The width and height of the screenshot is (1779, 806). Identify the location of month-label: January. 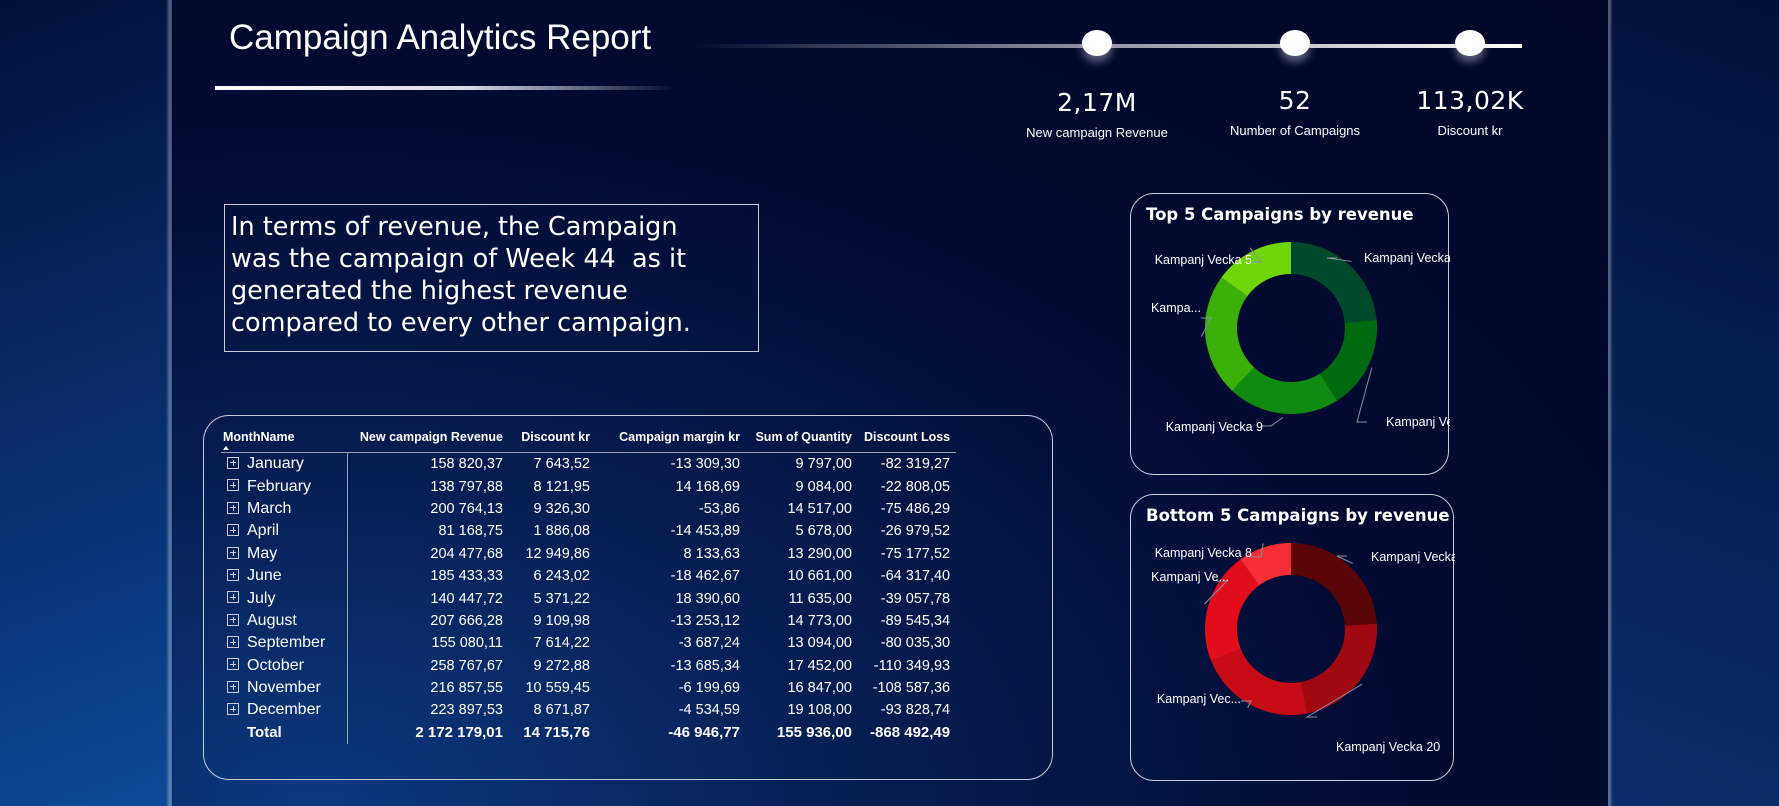
(275, 464).